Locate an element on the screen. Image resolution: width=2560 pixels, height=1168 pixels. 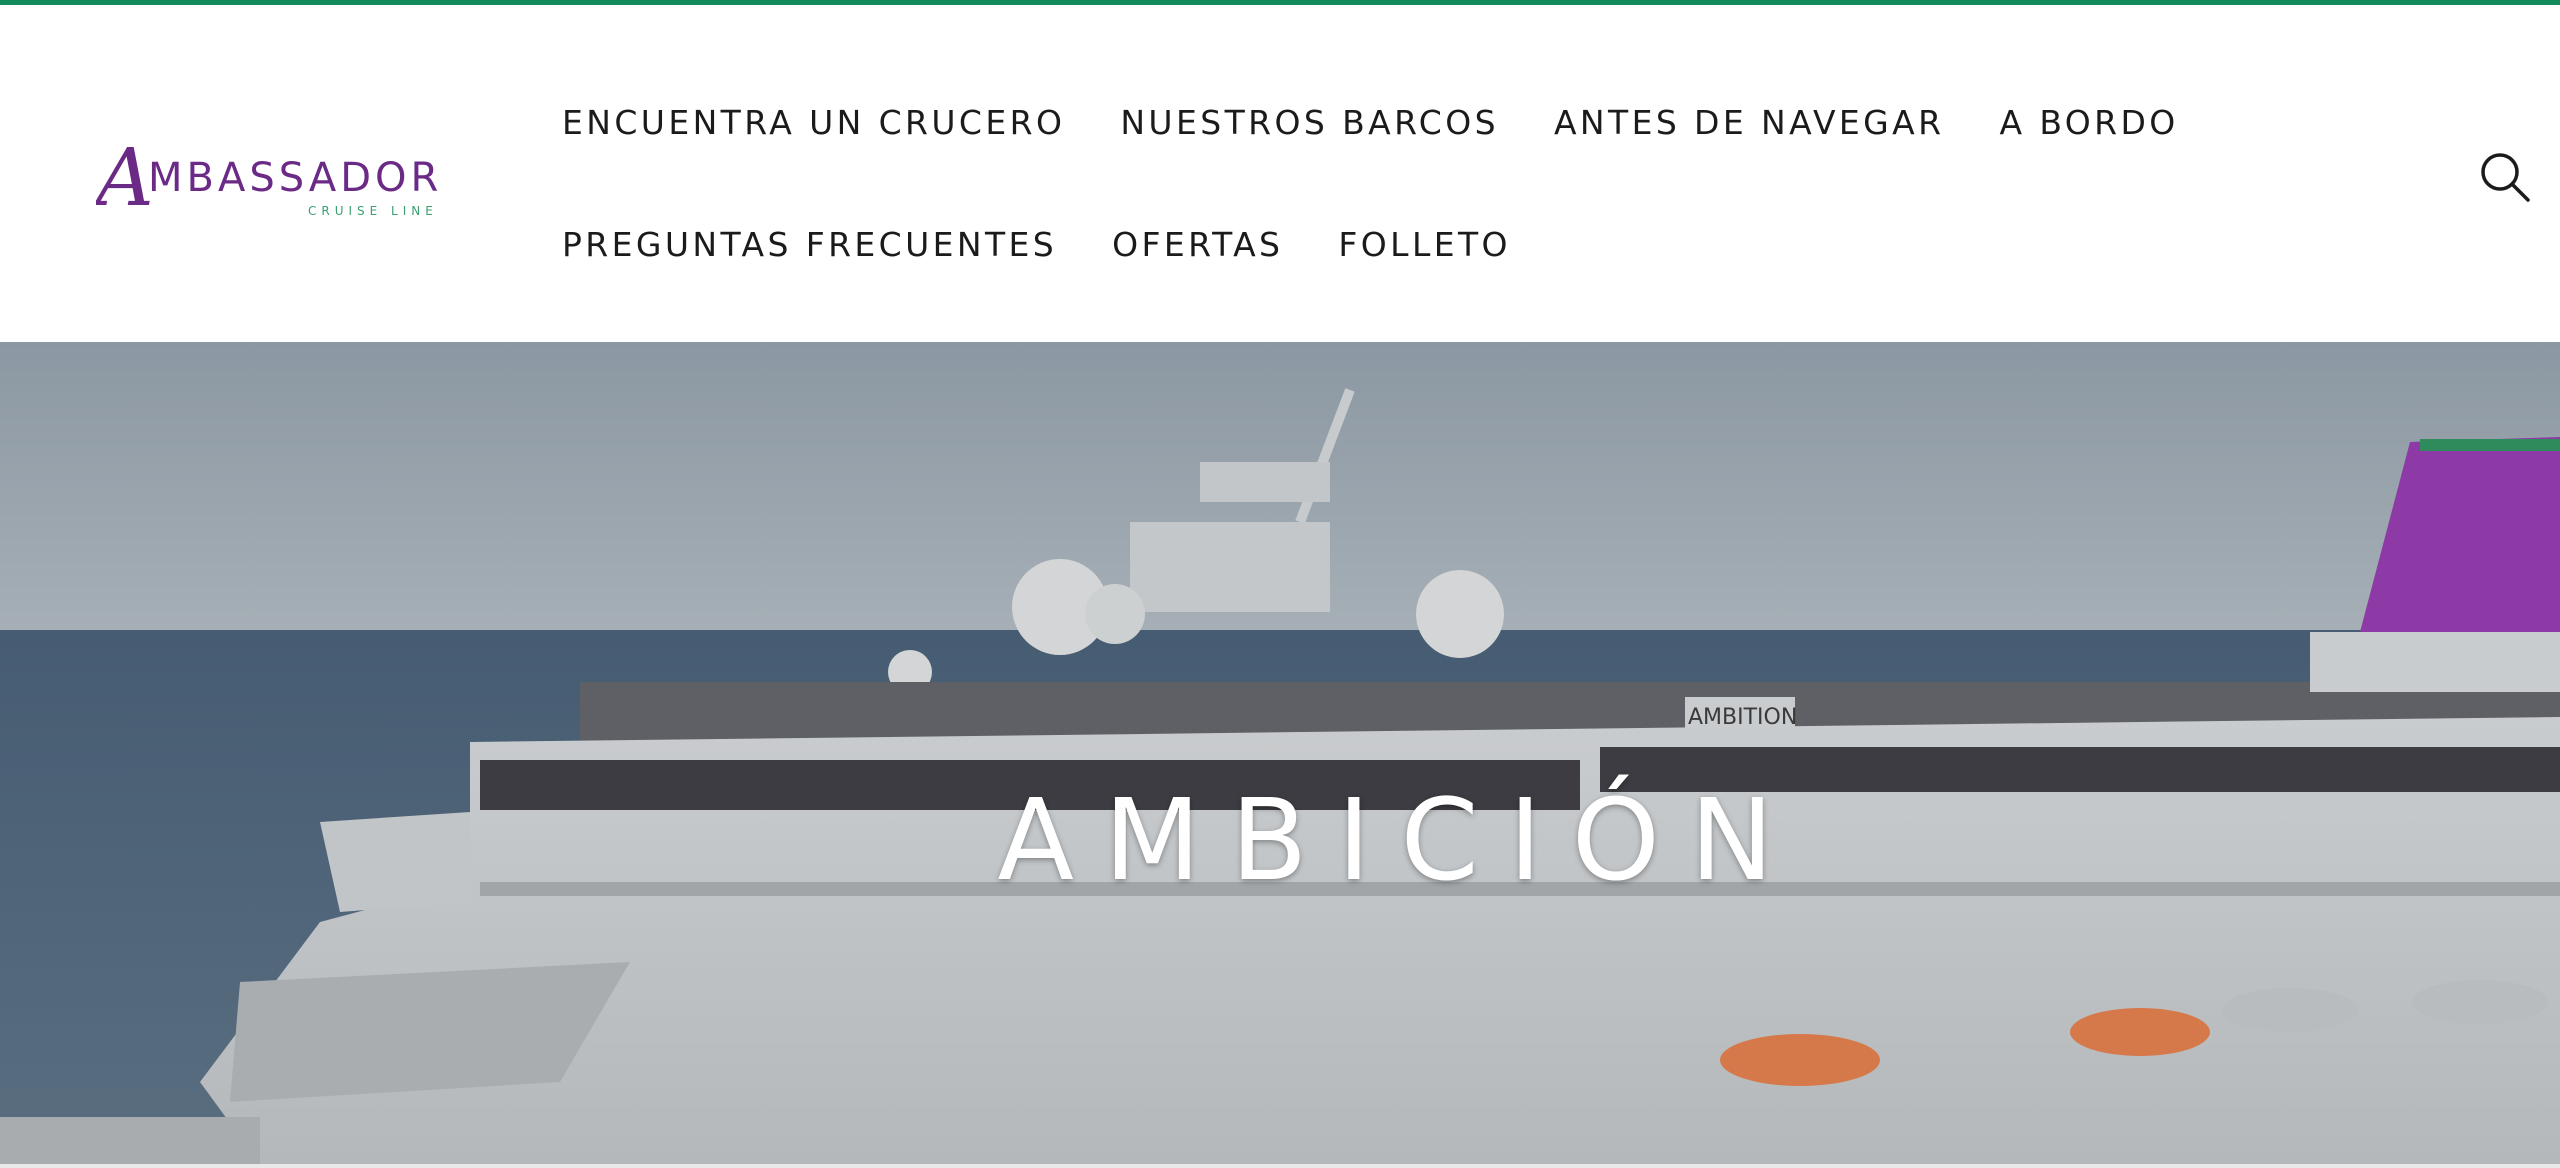
hero-bottom-border is located at coordinates (1280, 1166).